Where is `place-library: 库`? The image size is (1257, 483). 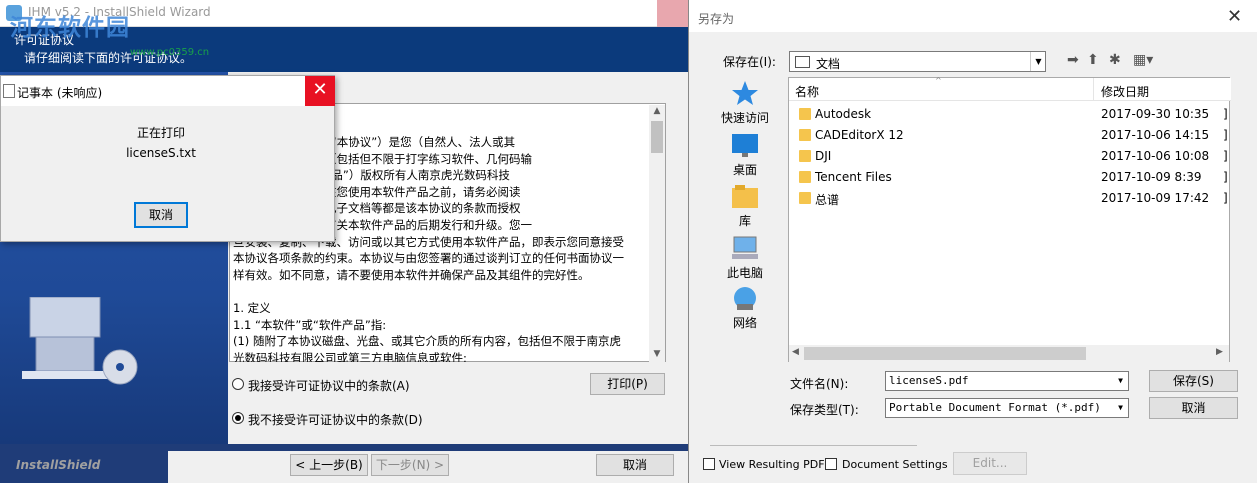
place-library: 库 is located at coordinates (745, 207).